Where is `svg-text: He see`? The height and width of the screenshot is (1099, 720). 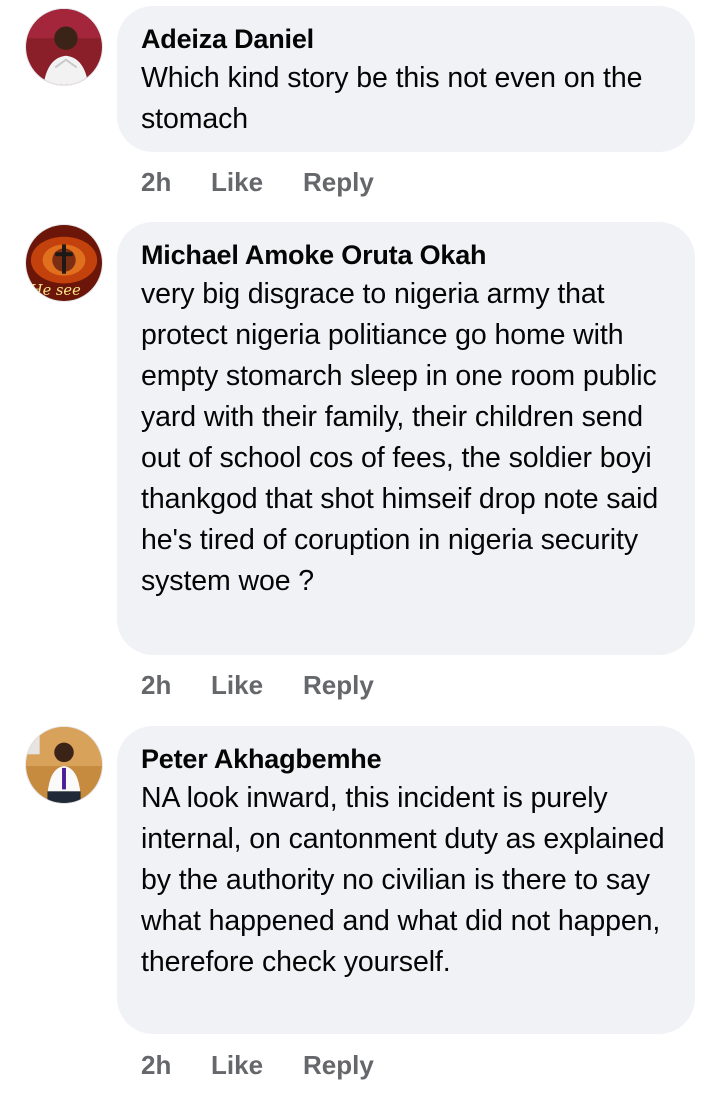
svg-text: He see is located at coordinates (55, 290).